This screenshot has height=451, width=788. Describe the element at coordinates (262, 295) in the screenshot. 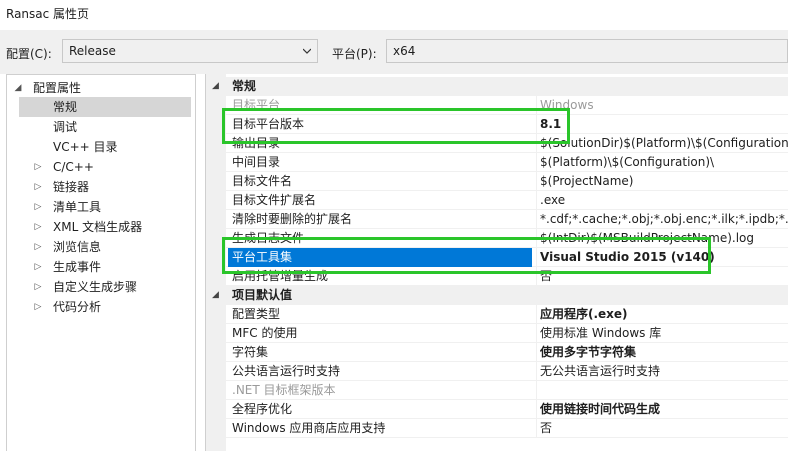

I see `category-title: 项目默认值` at that location.